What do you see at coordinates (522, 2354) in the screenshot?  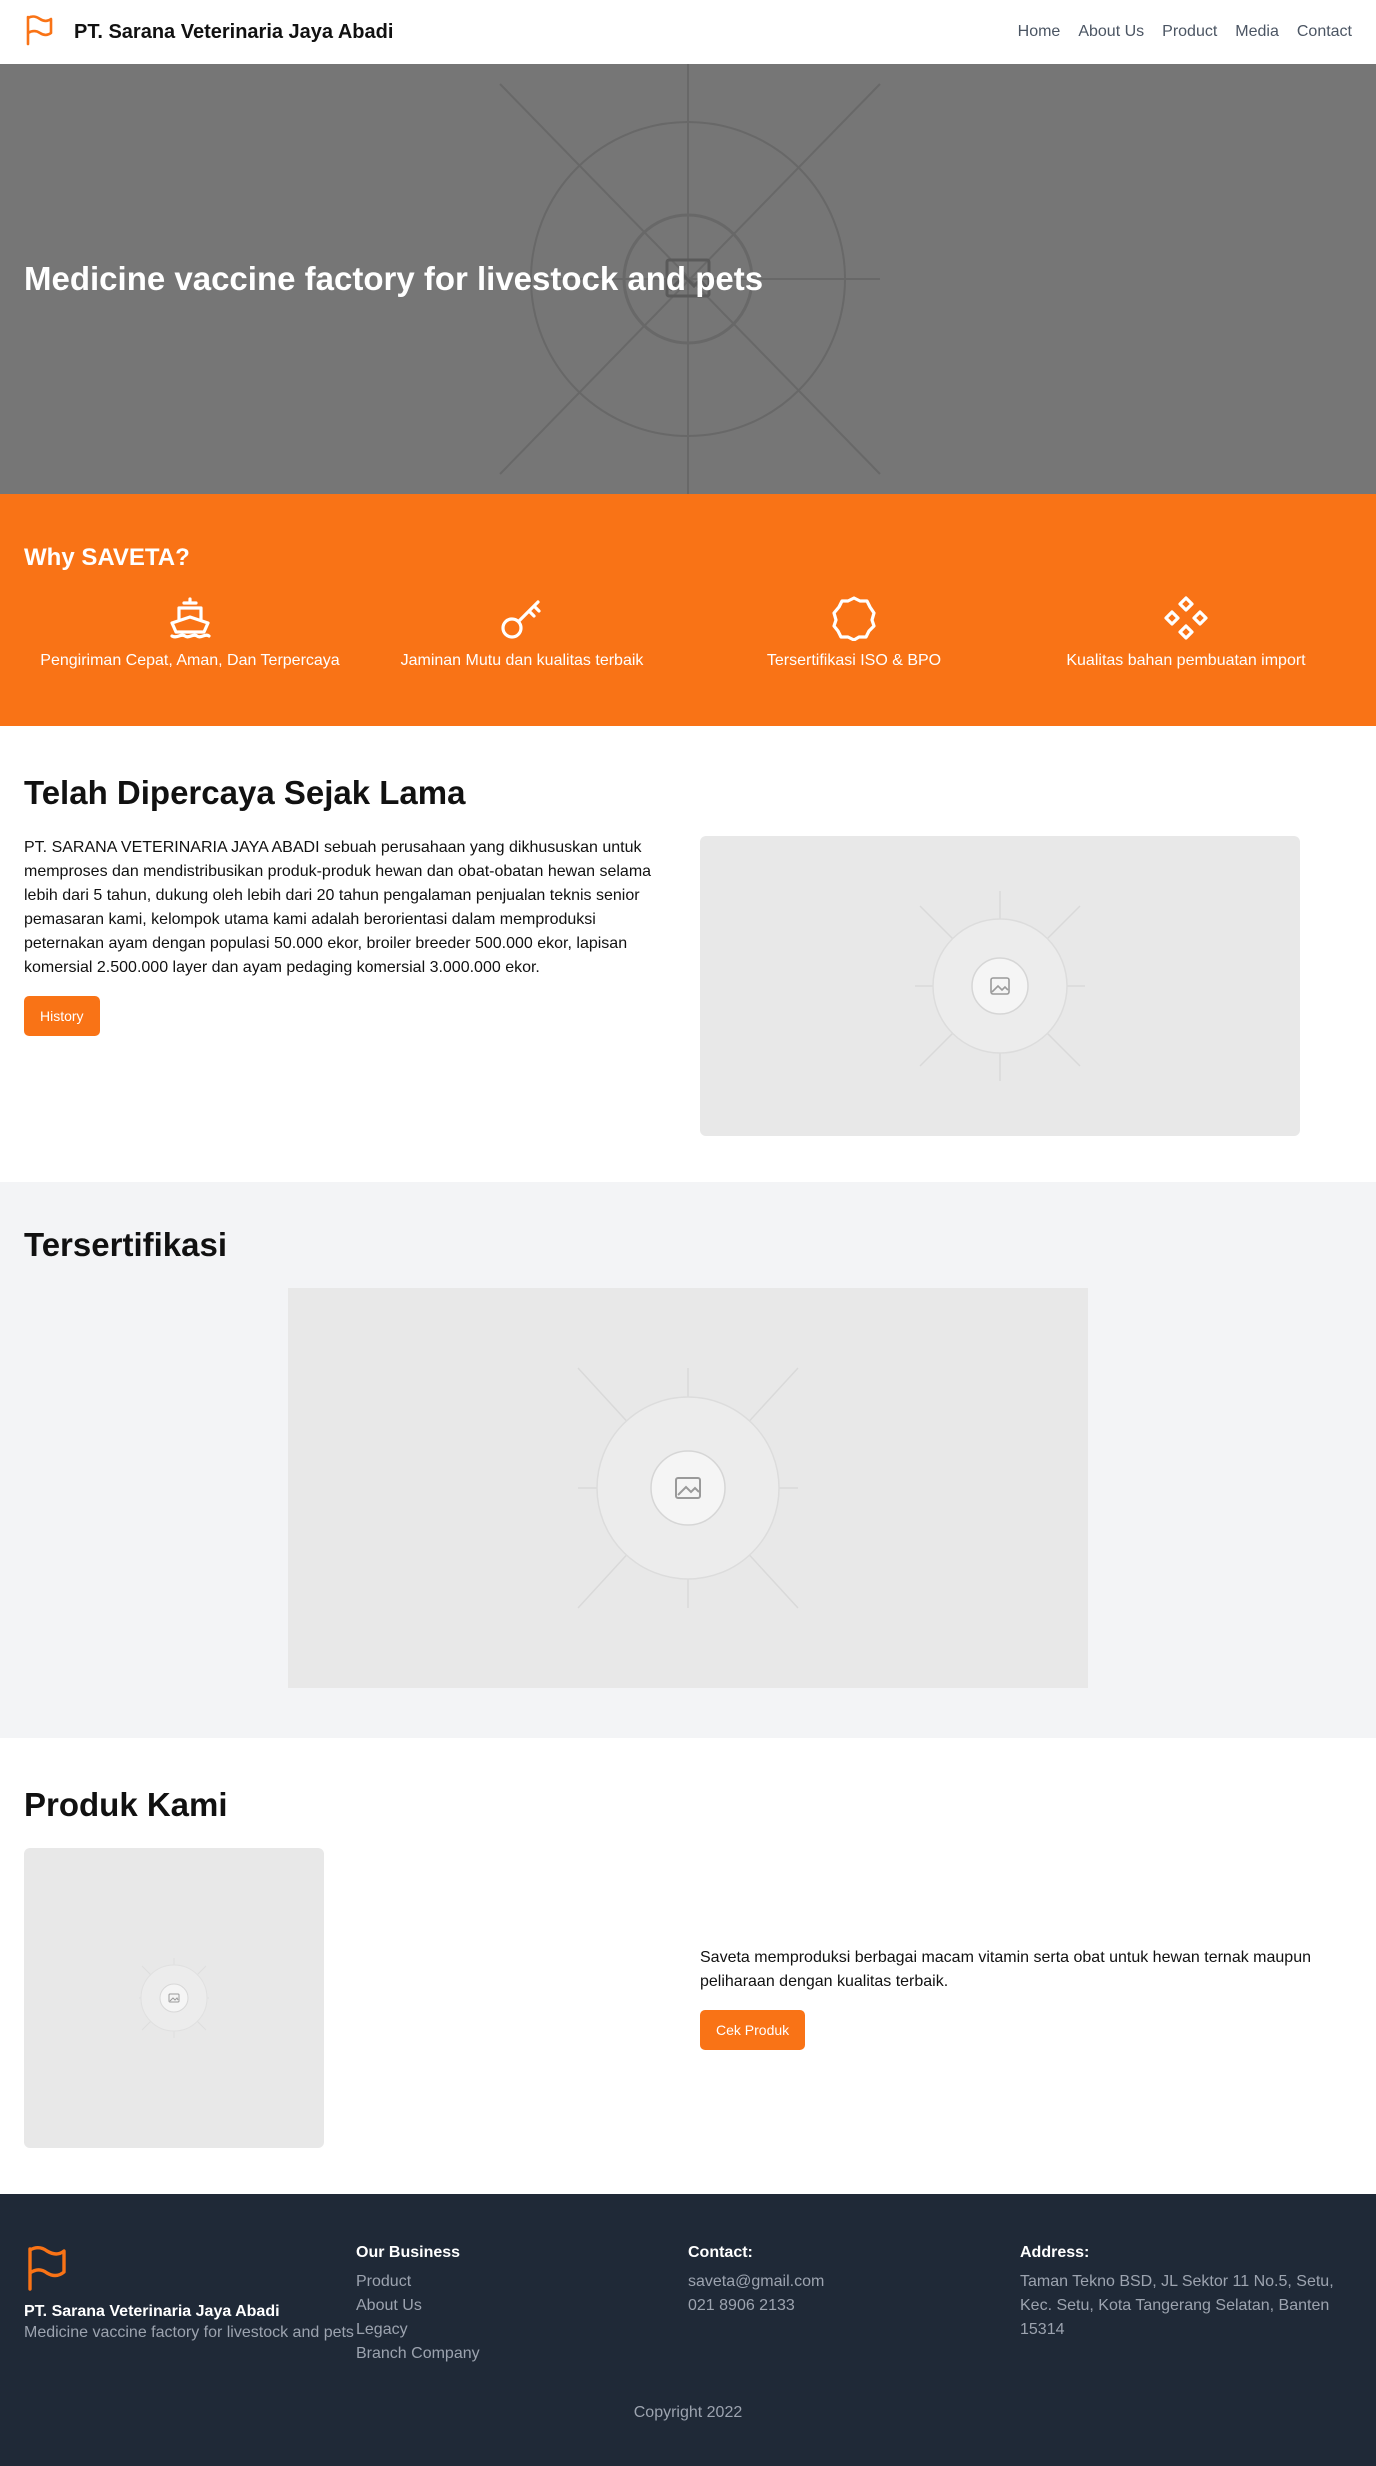 I see `footer-link-branch-company: Branch Company` at bounding box center [522, 2354].